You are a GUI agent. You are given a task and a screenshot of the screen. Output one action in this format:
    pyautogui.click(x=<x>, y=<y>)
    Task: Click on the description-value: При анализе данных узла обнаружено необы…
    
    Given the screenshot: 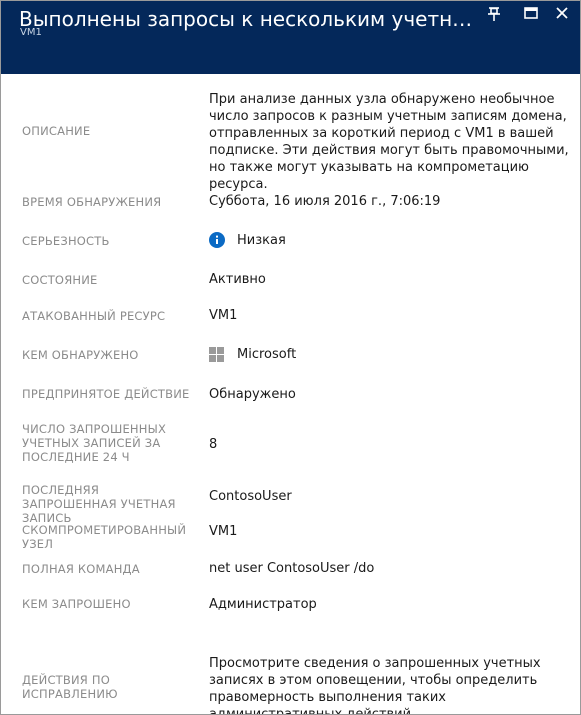 What is the action you would take?
    pyautogui.click(x=389, y=142)
    